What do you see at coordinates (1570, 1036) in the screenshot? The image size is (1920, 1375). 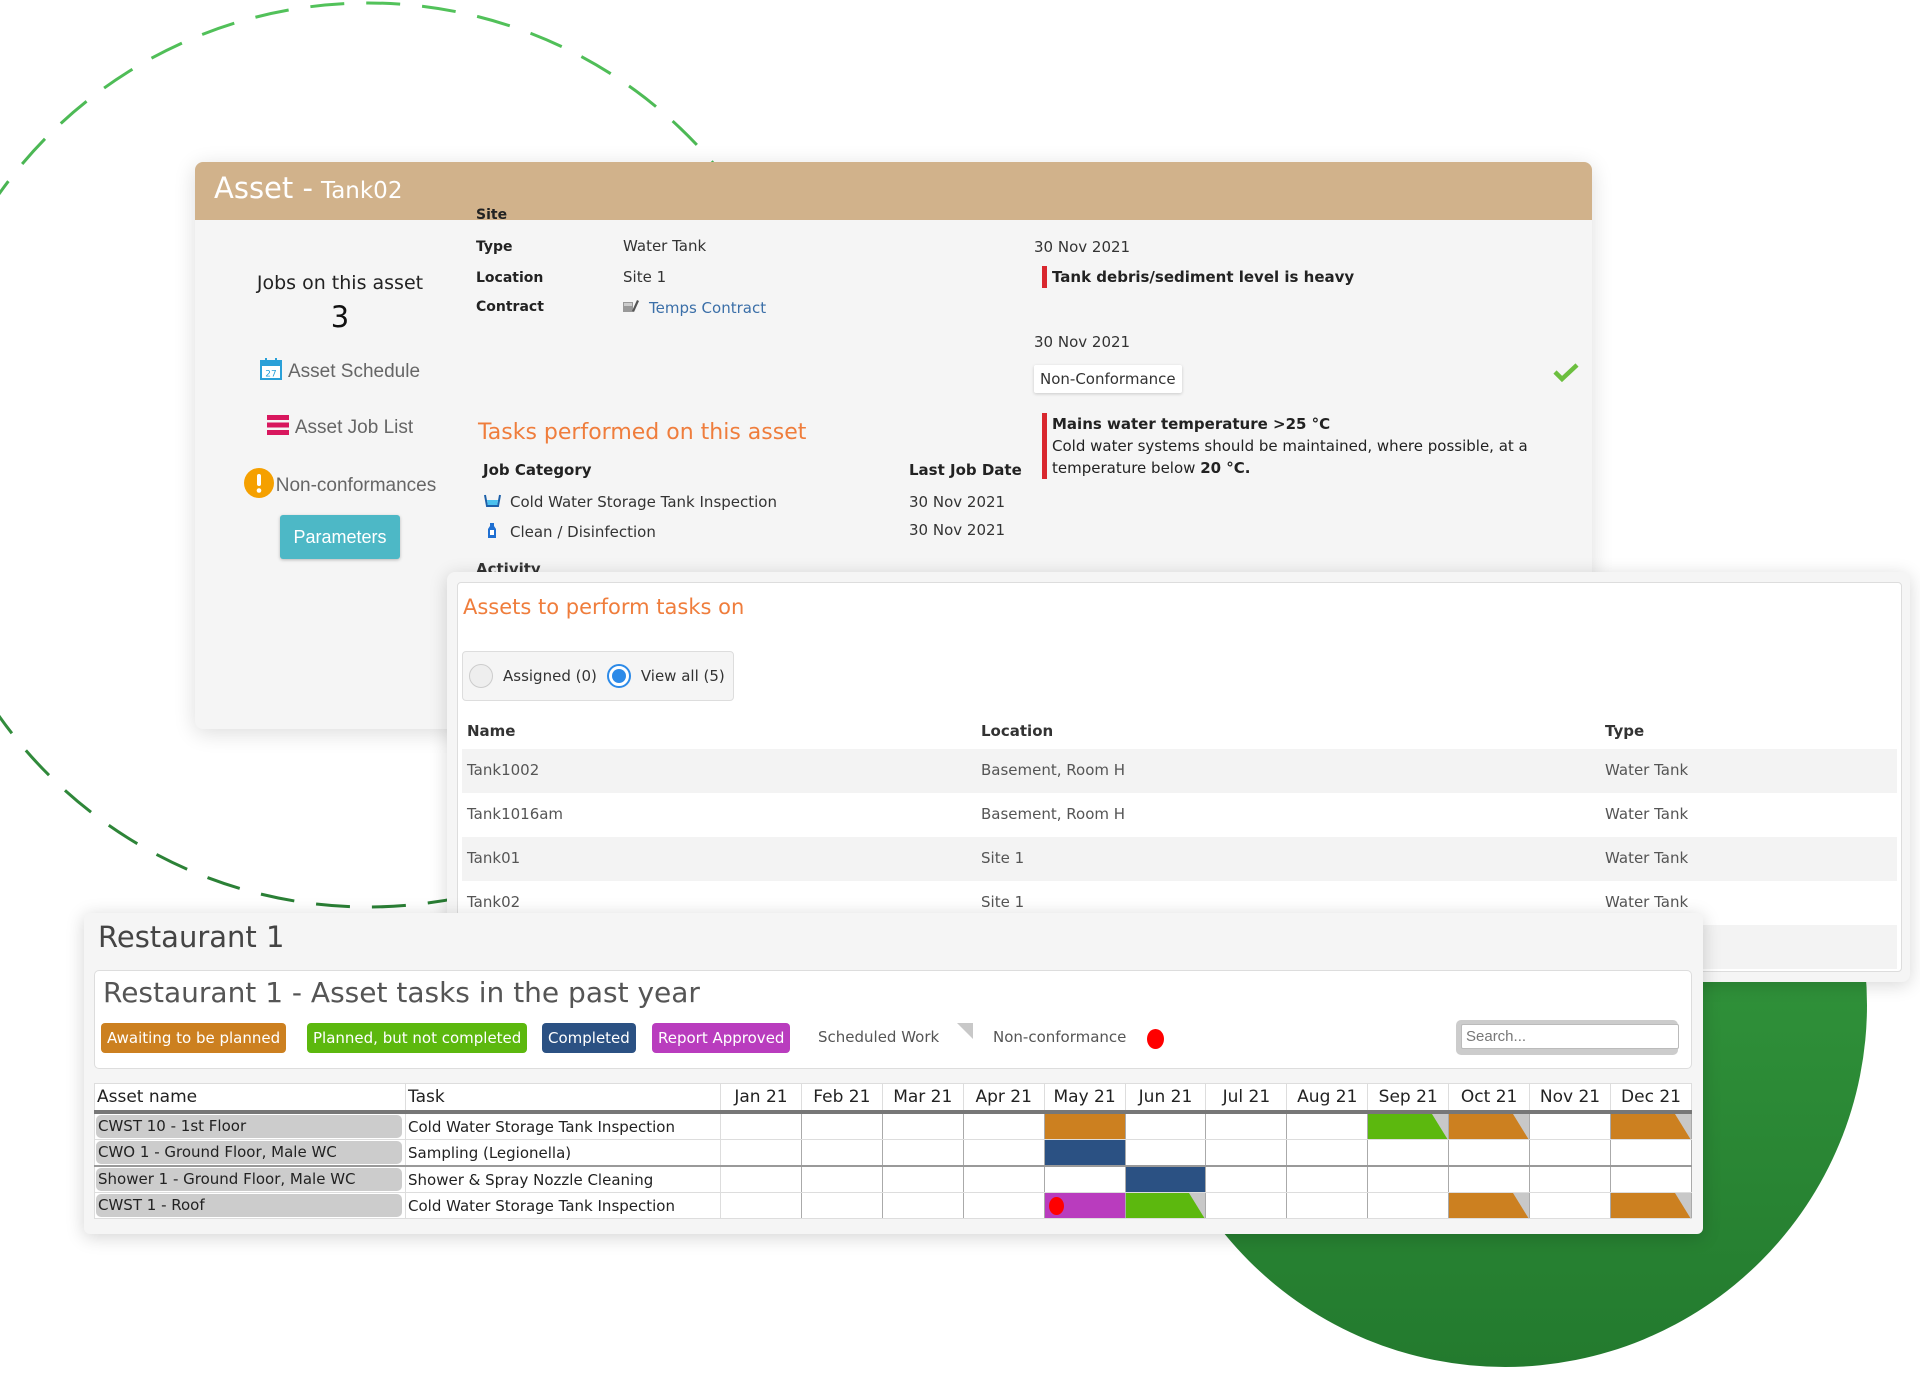 I see `search-input` at bounding box center [1570, 1036].